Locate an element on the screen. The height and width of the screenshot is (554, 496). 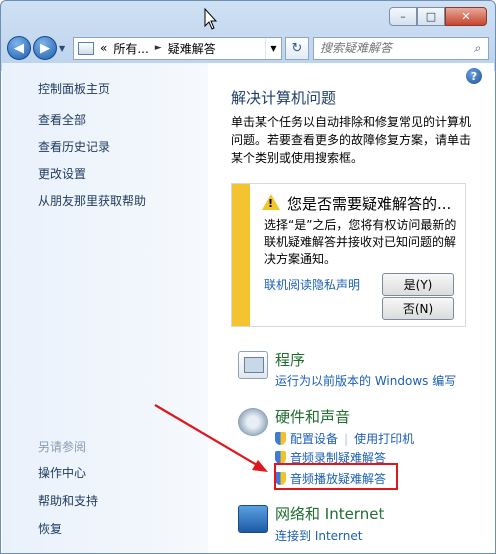
forward-button: ▶ is located at coordinates (45, 48).